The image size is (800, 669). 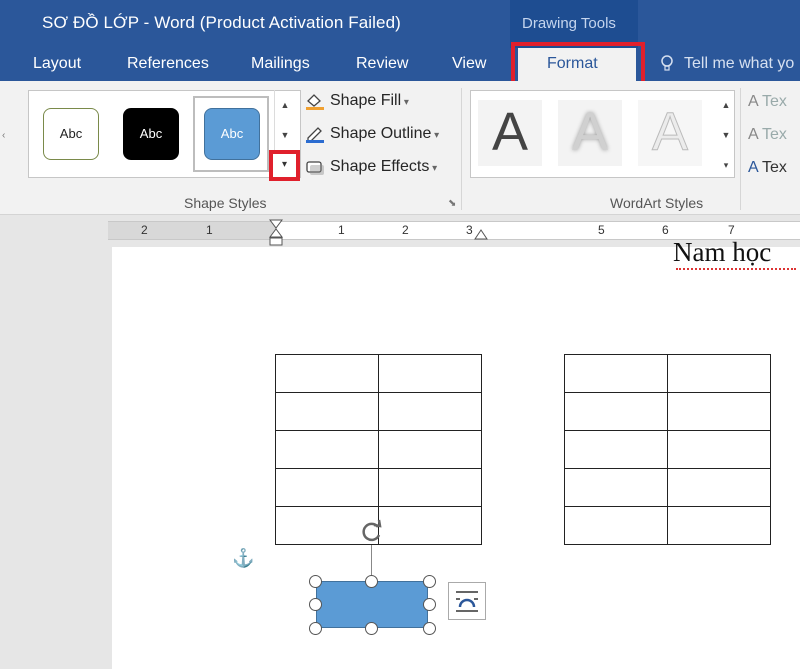 I want to click on shape-fill-button: Shape Fill ▾, so click(x=356, y=103).